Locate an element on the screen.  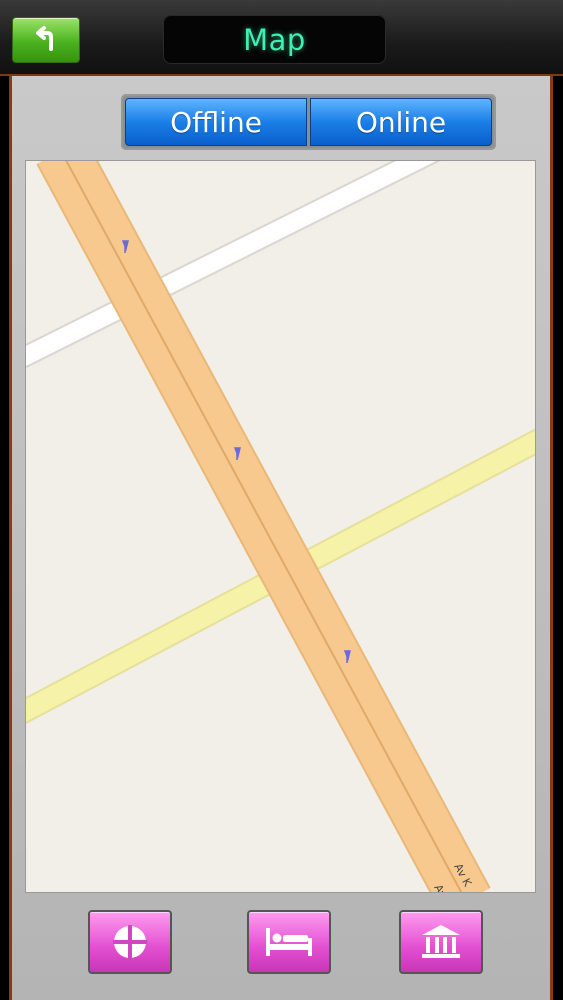
online-button: Online is located at coordinates (401, 122).